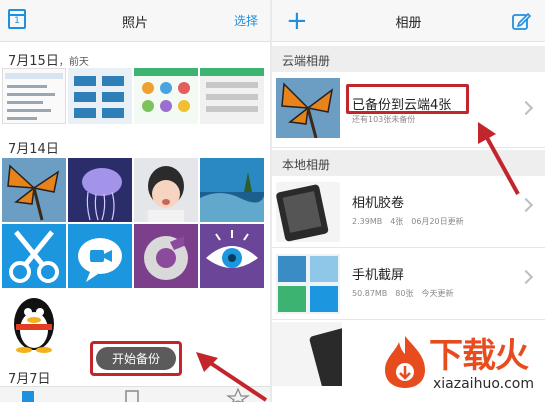 The image size is (545, 402). I want to click on date-label: 7月15日, so click(33, 61).